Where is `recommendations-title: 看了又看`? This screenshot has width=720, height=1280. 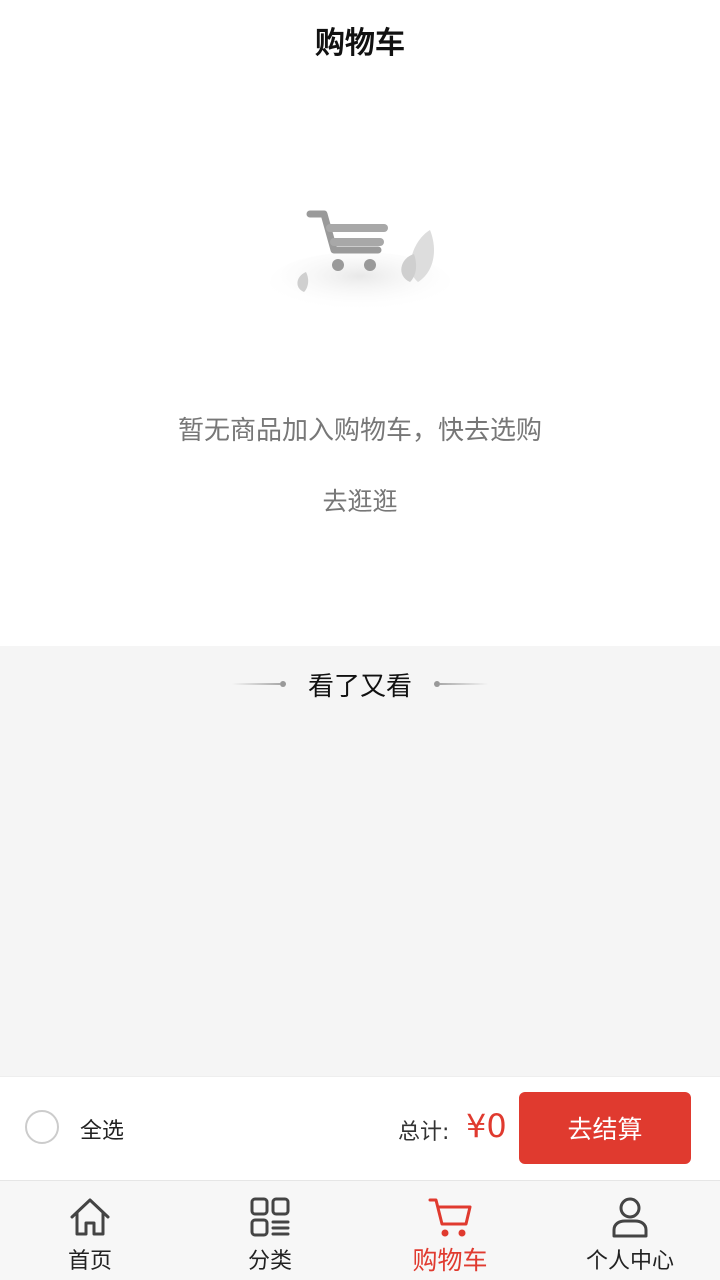 recommendations-title: 看了又看 is located at coordinates (359, 686).